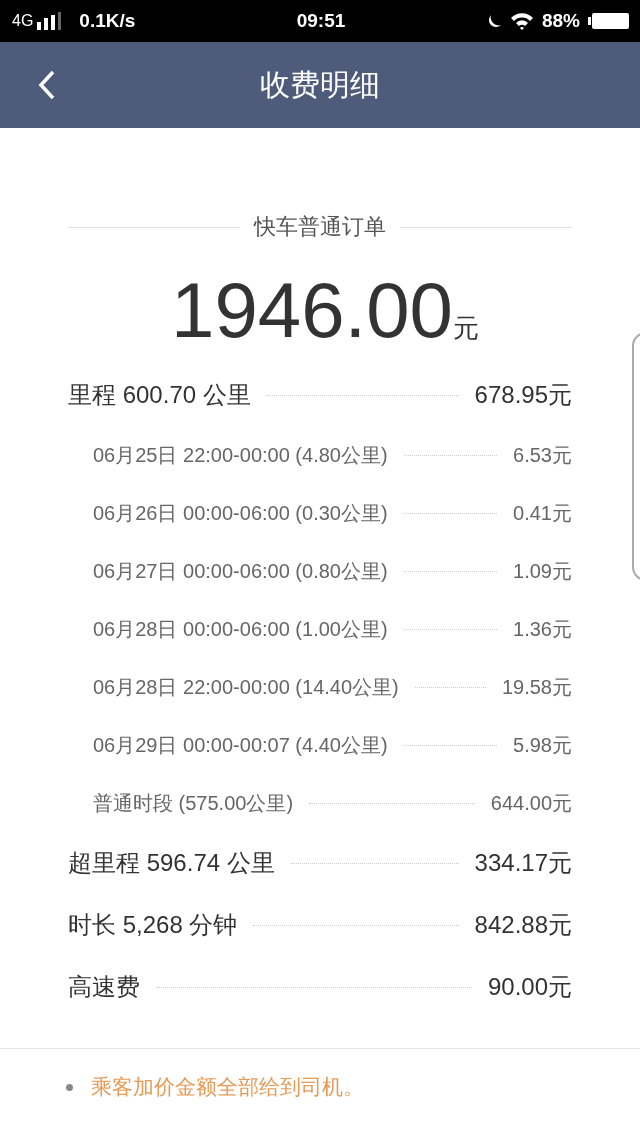 Image resolution: width=640 pixels, height=1137 pixels. I want to click on note-text: 乘客加价金额全部给到司机。, so click(227, 1087).